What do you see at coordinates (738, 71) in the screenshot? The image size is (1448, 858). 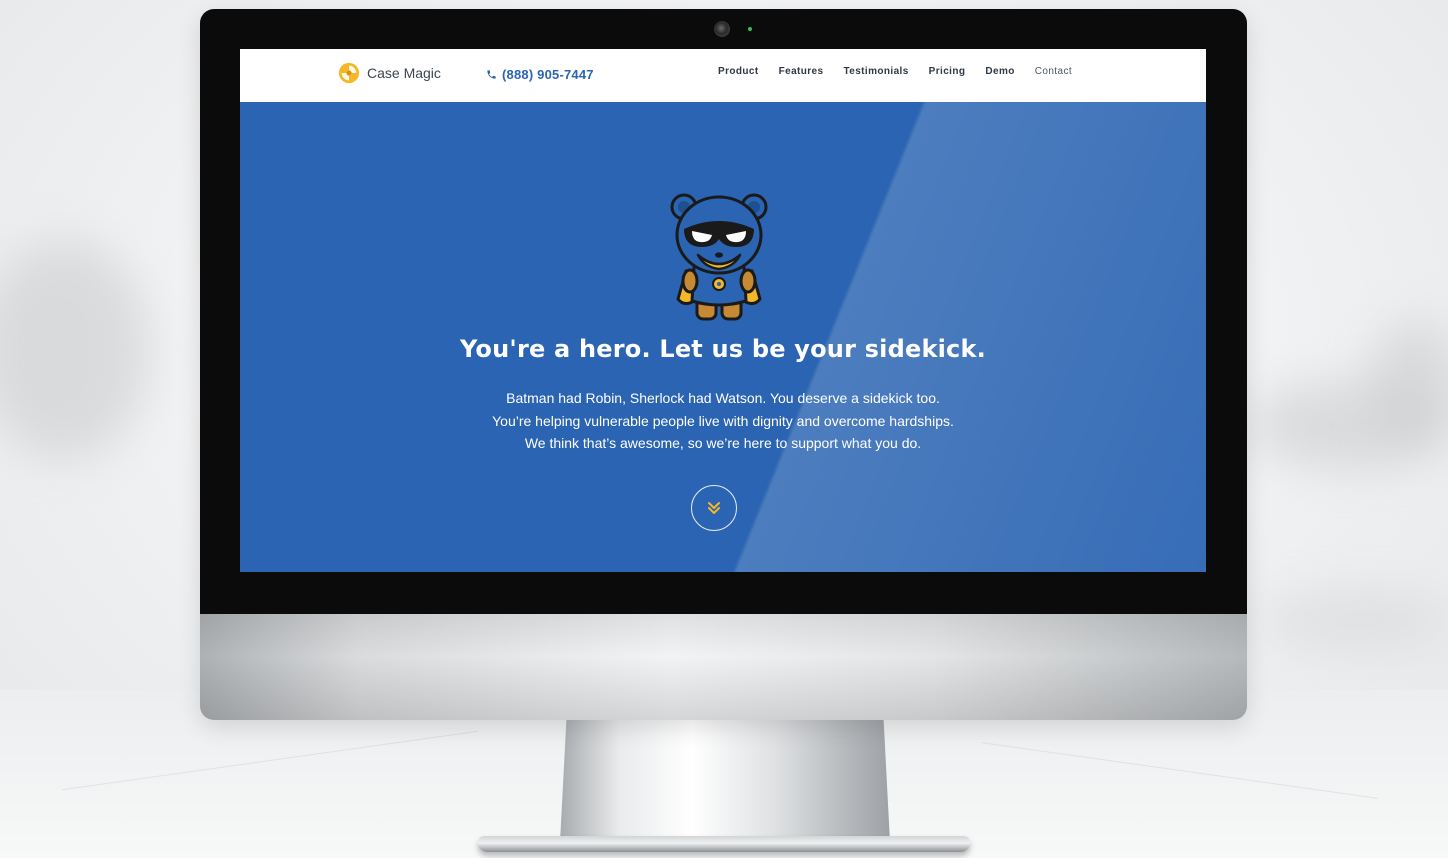 I see `nav-item-product: Product` at bounding box center [738, 71].